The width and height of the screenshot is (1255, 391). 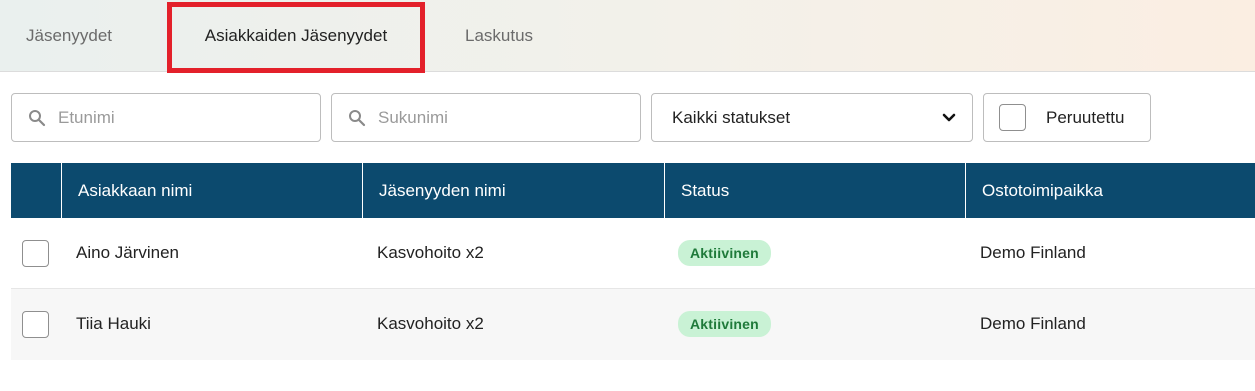 I want to click on cancelled-label: Peruutettu, so click(x=1085, y=117).